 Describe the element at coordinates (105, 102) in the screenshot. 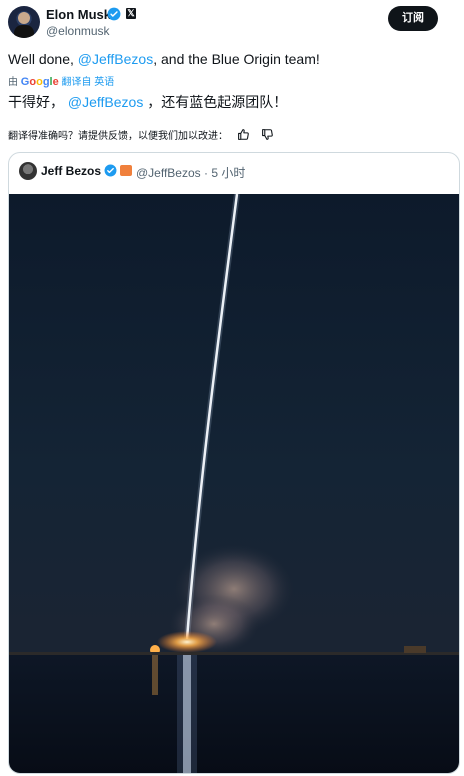

I see `translated-mention-link: @JeffBezos` at that location.